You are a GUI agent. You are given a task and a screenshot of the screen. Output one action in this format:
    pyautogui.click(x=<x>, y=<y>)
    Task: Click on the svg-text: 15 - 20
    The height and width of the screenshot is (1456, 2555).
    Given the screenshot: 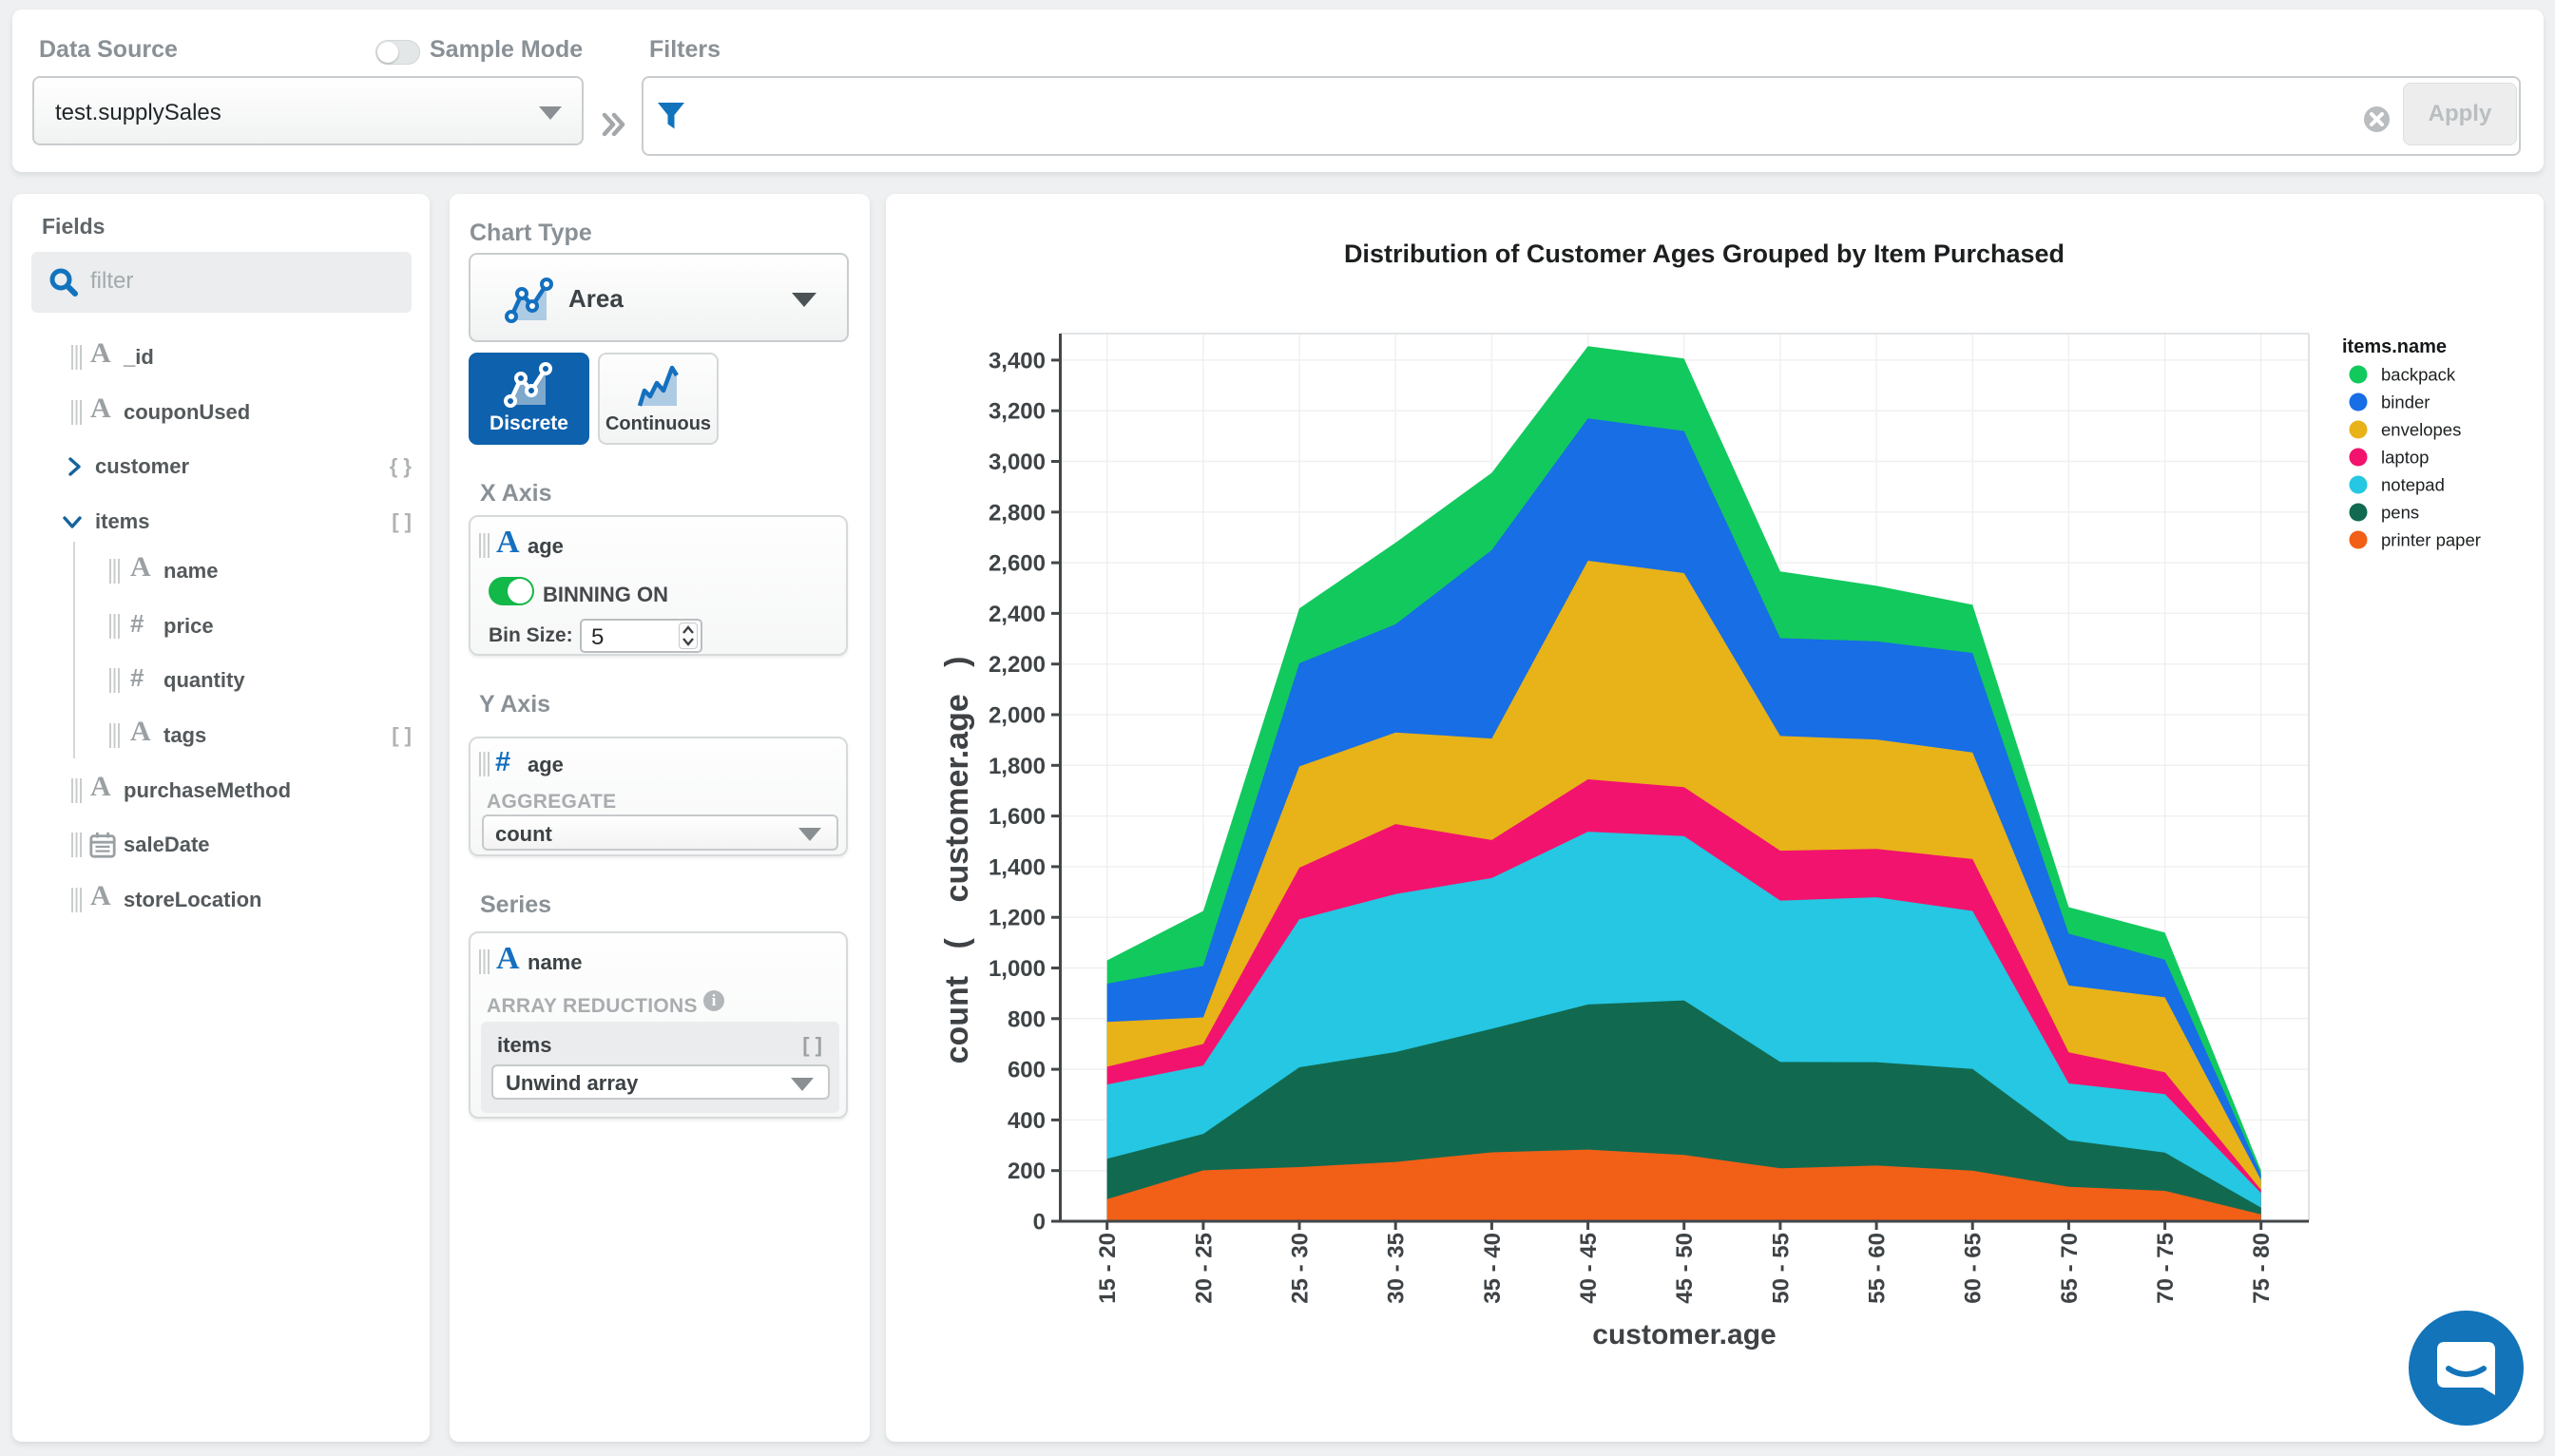 What is the action you would take?
    pyautogui.click(x=1108, y=1268)
    